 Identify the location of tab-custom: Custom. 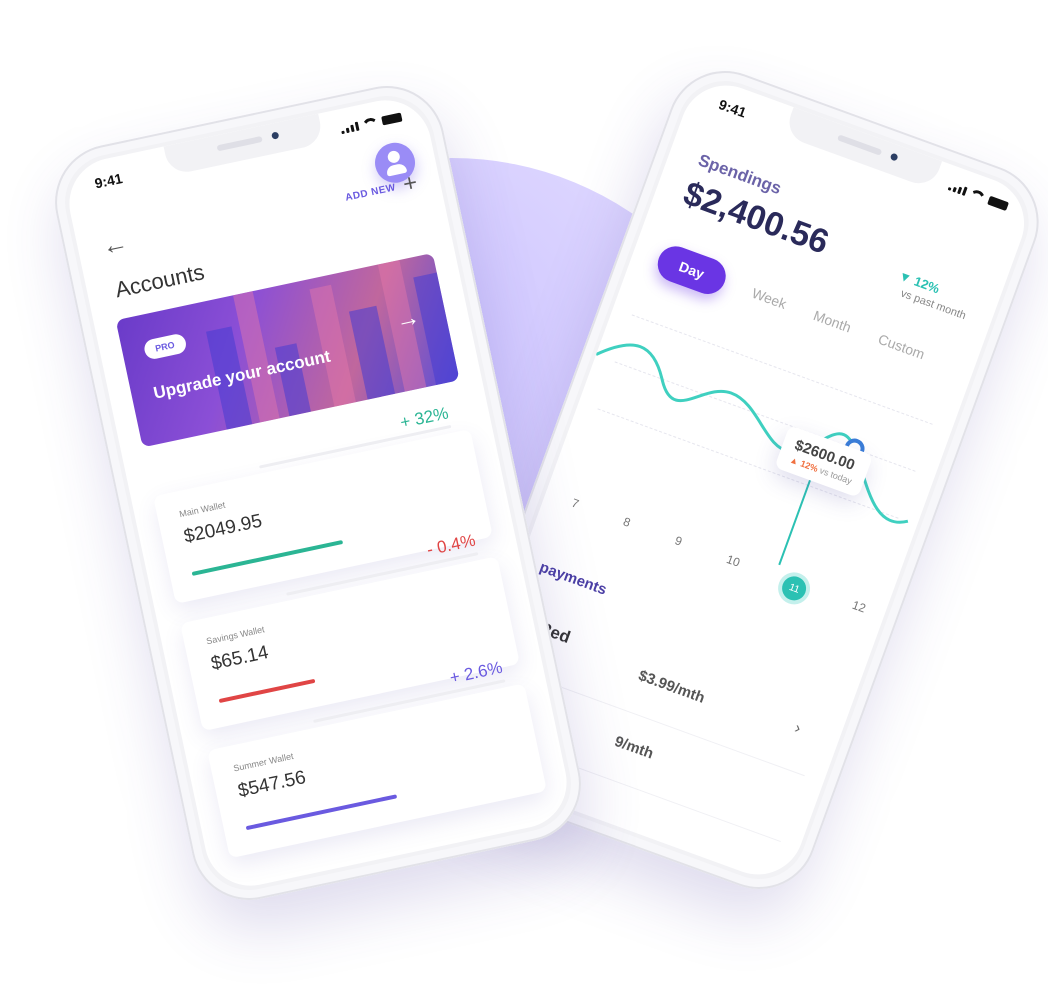
(901, 347).